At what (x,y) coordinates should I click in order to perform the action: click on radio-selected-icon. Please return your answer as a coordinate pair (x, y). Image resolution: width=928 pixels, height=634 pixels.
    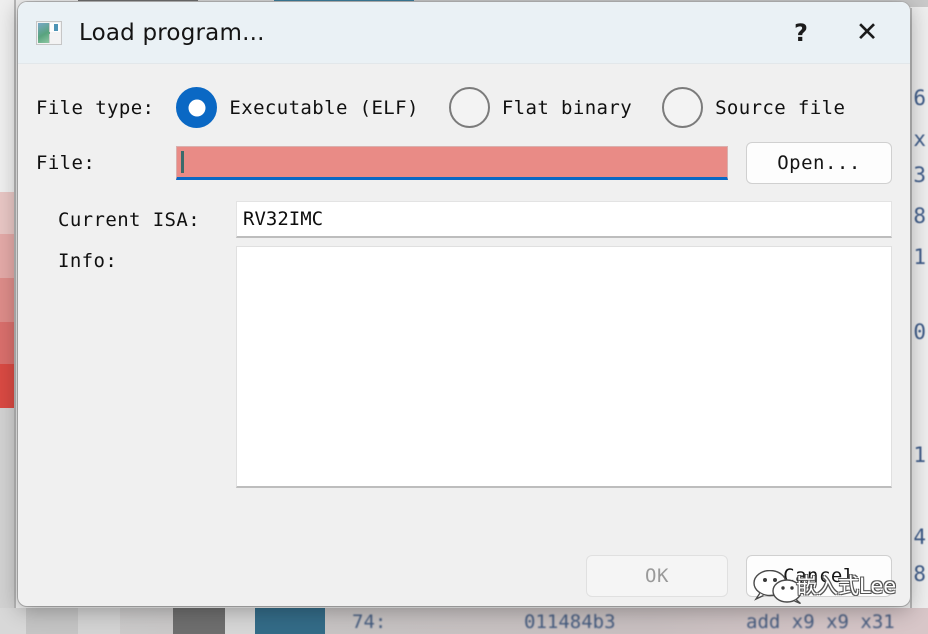
    Looking at the image, I should click on (197, 107).